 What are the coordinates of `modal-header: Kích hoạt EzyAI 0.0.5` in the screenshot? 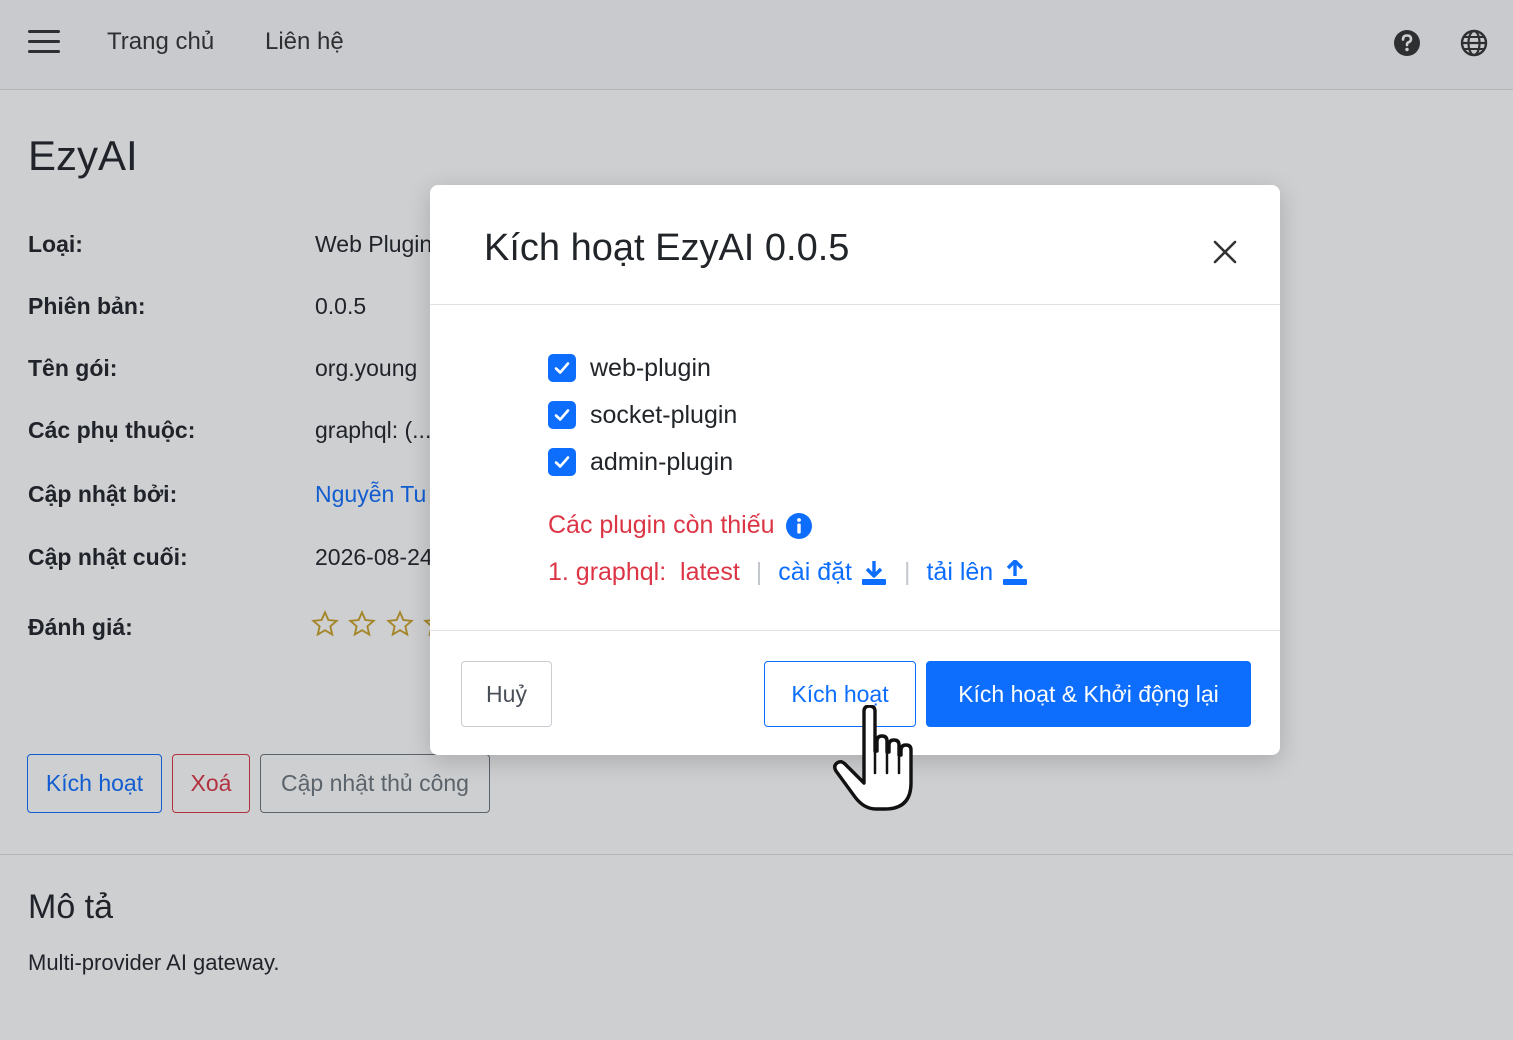 It's located at (855, 245).